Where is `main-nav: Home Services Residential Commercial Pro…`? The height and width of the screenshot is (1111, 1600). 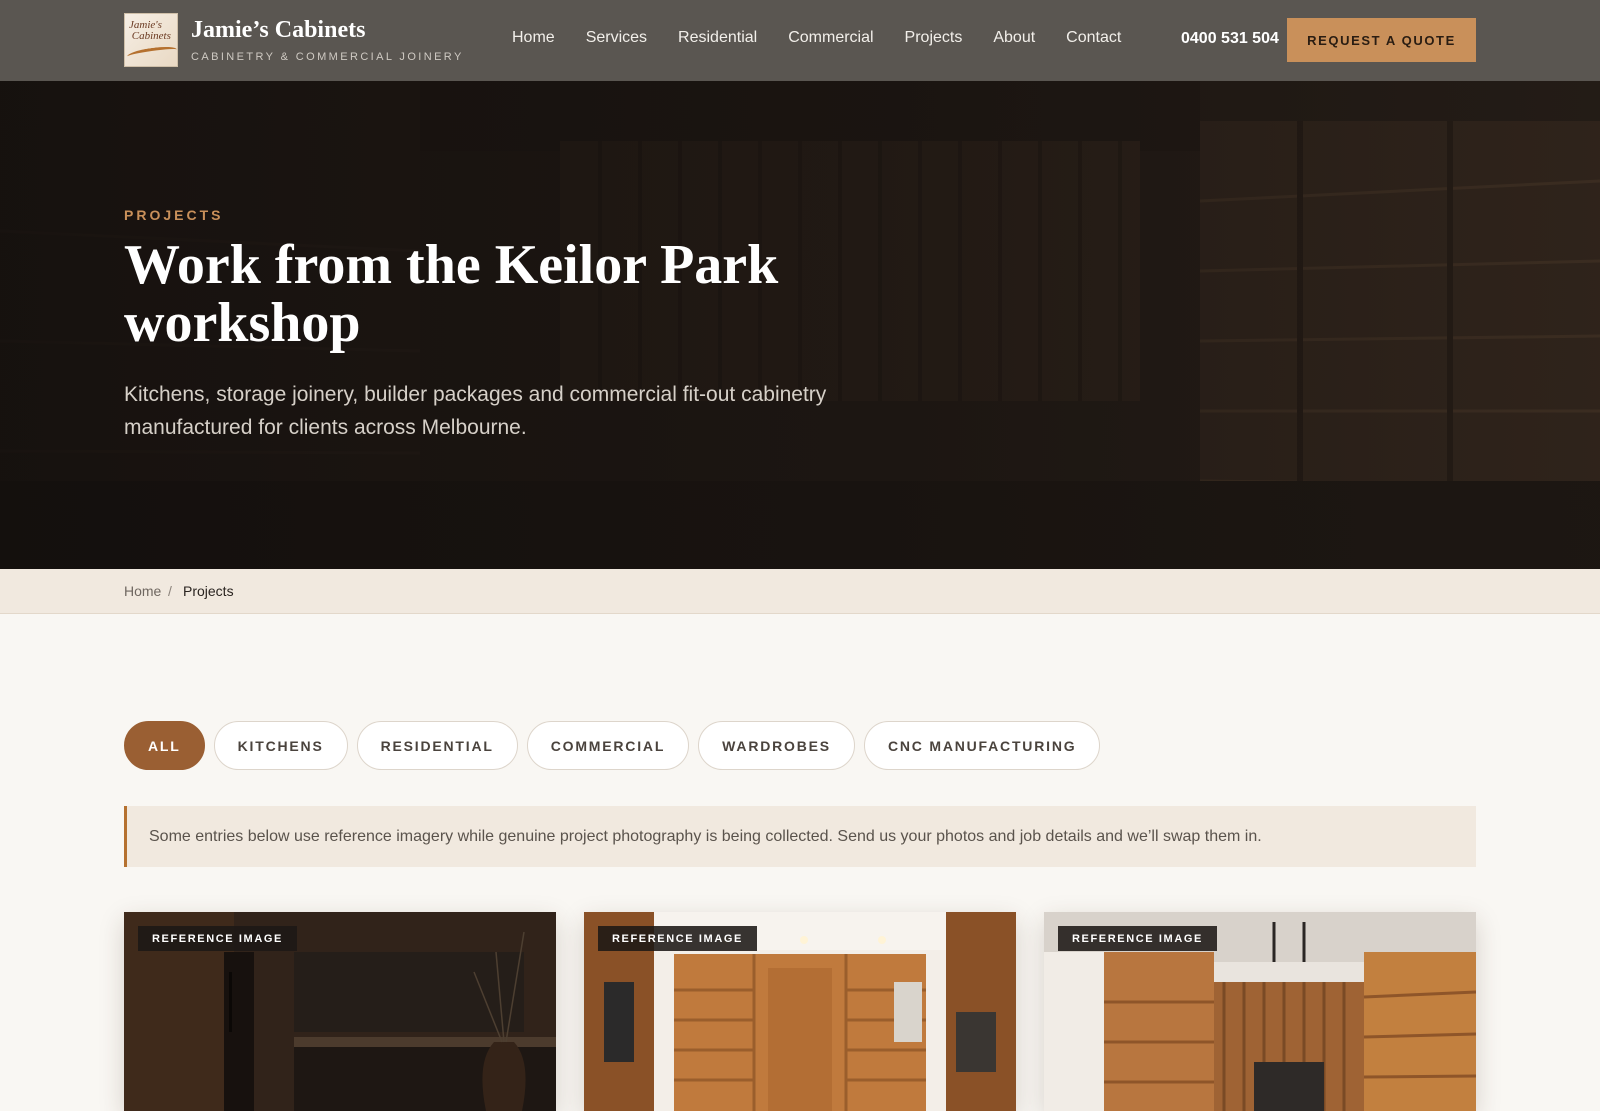 main-nav: Home Services Residential Commercial Pro… is located at coordinates (816, 38).